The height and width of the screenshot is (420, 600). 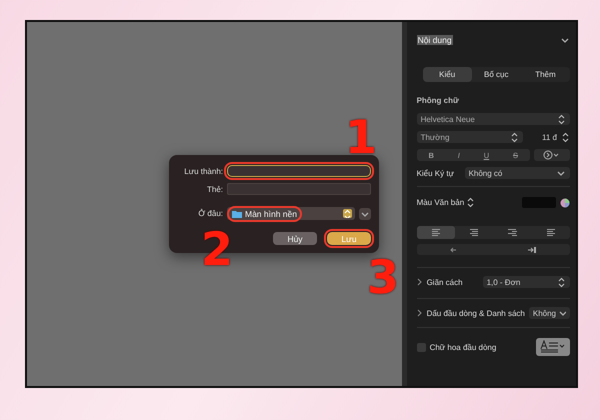 I want to click on char-style-dropdown: Không có, so click(x=517, y=173).